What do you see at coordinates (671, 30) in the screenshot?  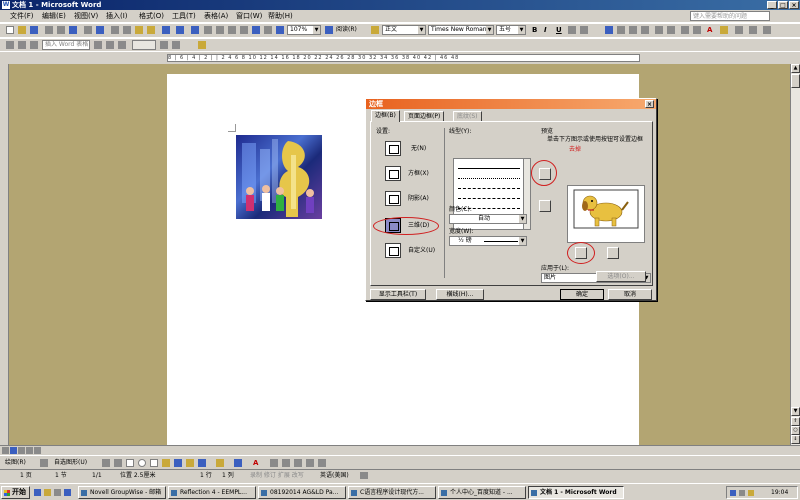 I see `bullets-icon` at bounding box center [671, 30].